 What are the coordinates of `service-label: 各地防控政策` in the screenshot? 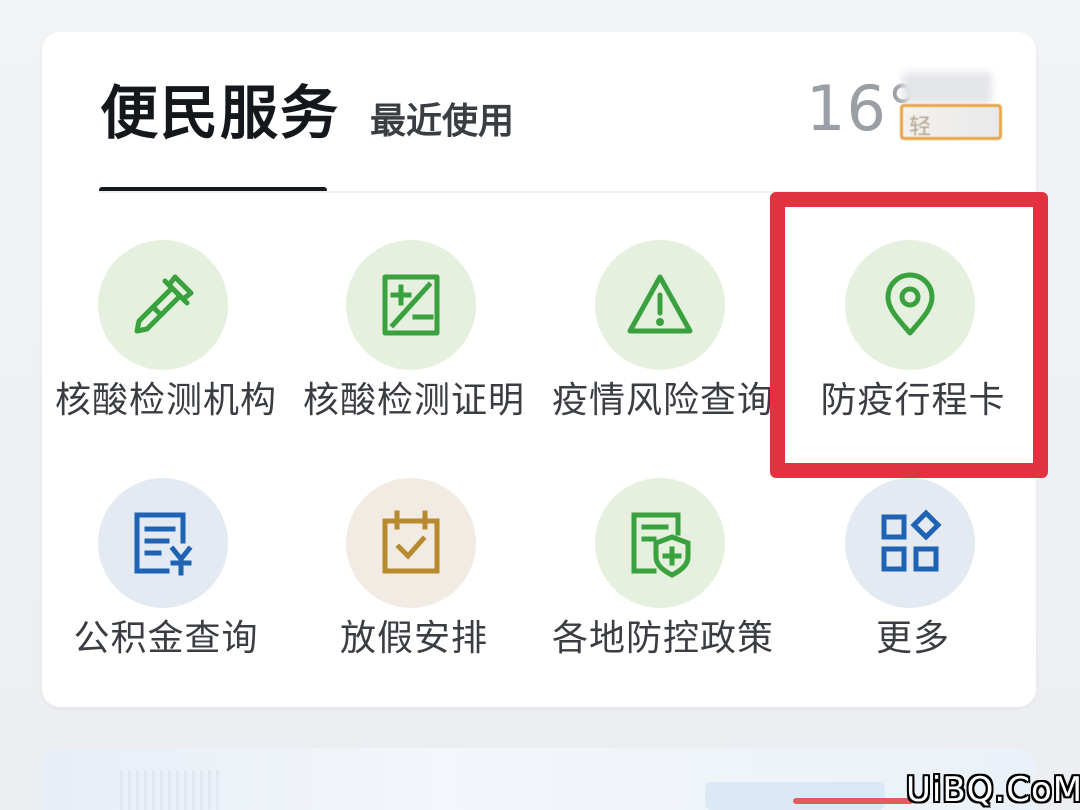 It's located at (662, 638).